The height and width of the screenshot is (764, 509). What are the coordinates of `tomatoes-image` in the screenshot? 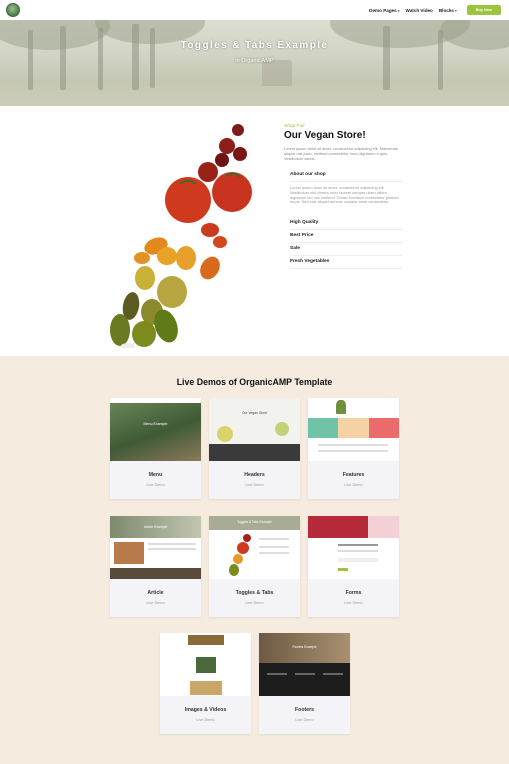 It's located at (181, 236).